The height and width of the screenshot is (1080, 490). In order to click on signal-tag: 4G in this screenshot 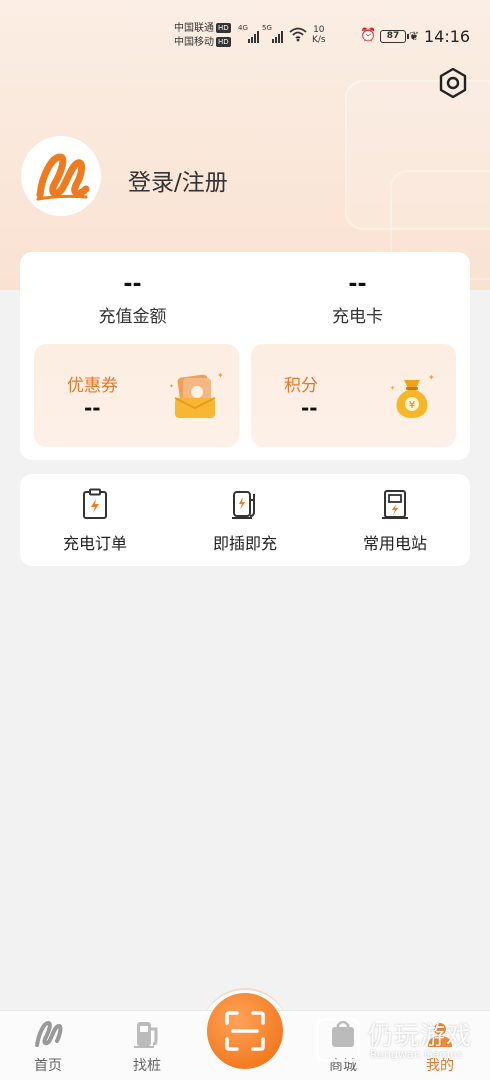, I will do `click(243, 28)`.